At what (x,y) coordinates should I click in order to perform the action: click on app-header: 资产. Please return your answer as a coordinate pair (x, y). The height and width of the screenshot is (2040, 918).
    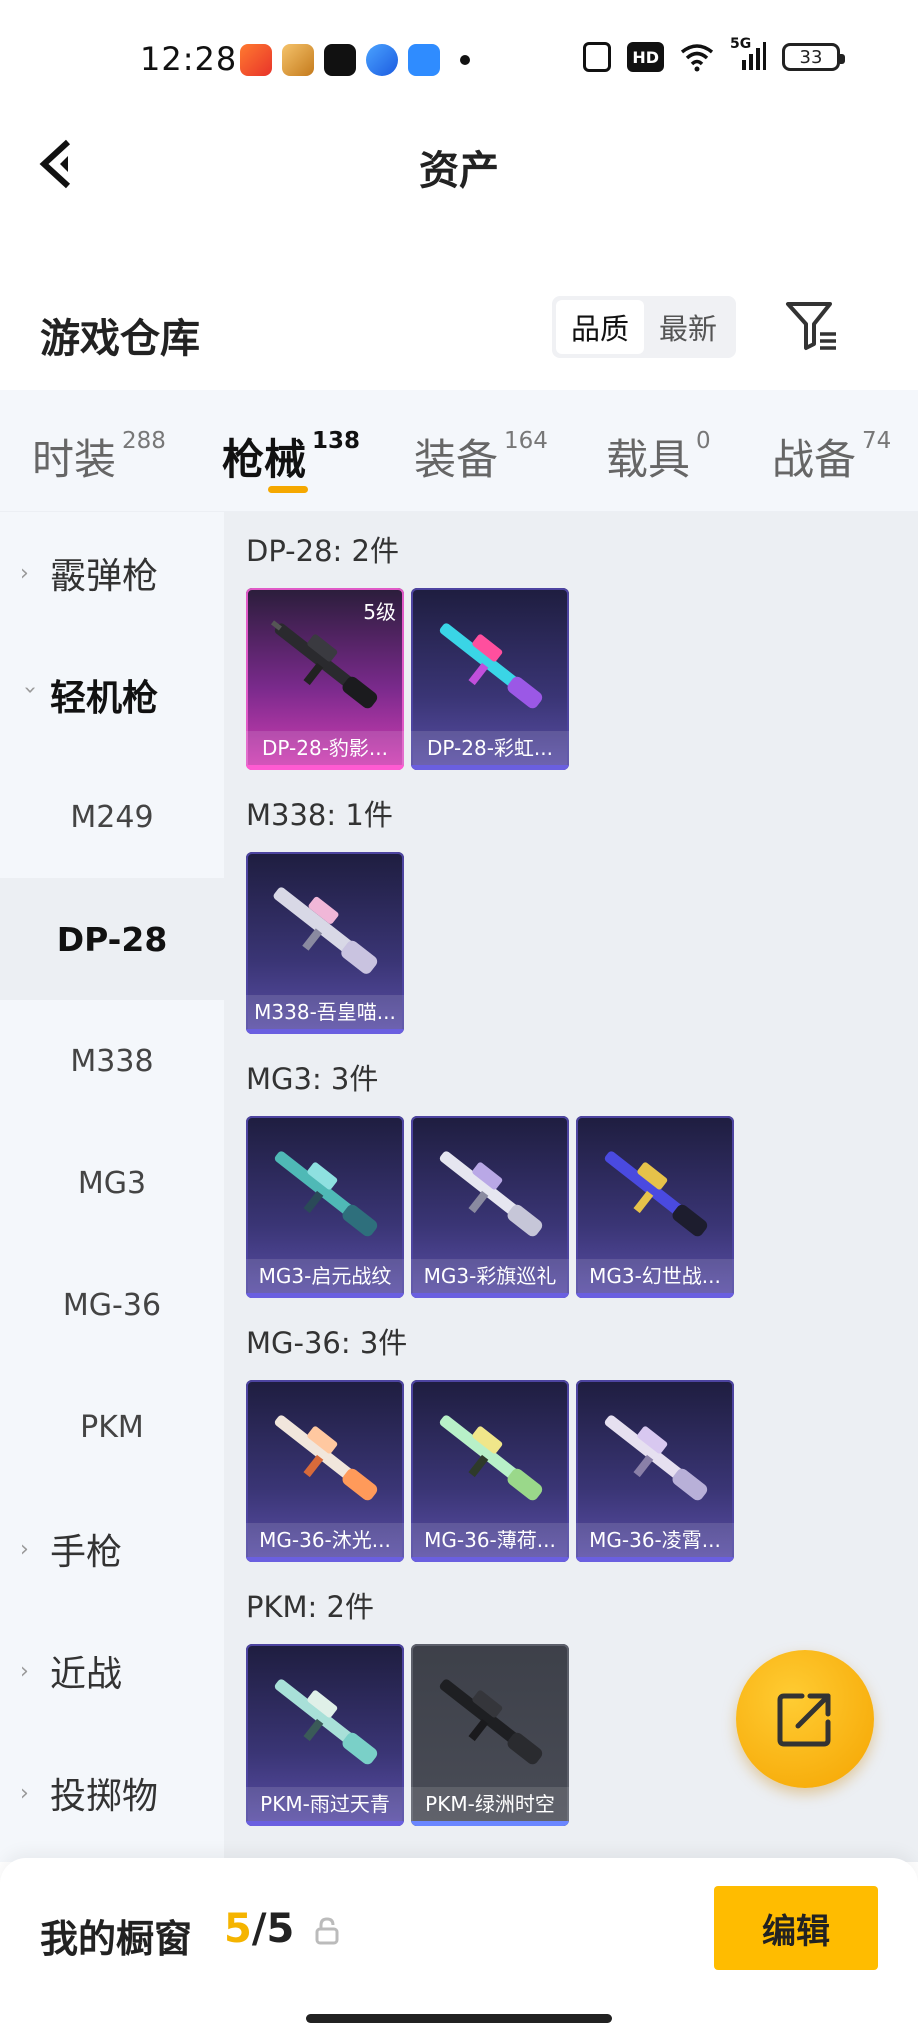
    Looking at the image, I should click on (459, 165).